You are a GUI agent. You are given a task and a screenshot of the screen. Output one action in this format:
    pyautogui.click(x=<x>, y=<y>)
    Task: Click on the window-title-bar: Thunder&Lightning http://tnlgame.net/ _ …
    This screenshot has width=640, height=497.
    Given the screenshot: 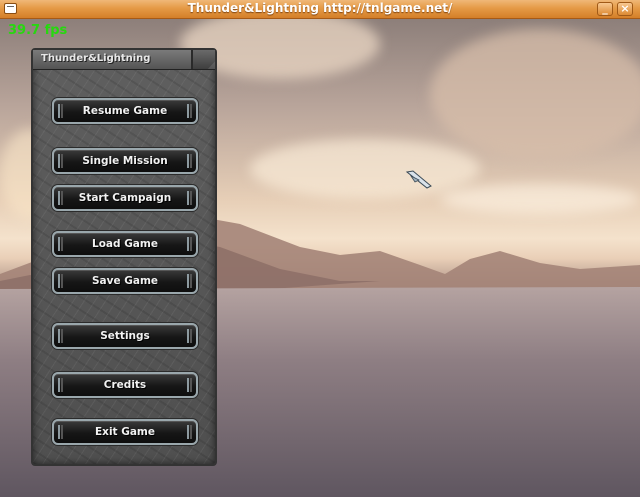 What is the action you would take?
    pyautogui.click(x=320, y=9)
    